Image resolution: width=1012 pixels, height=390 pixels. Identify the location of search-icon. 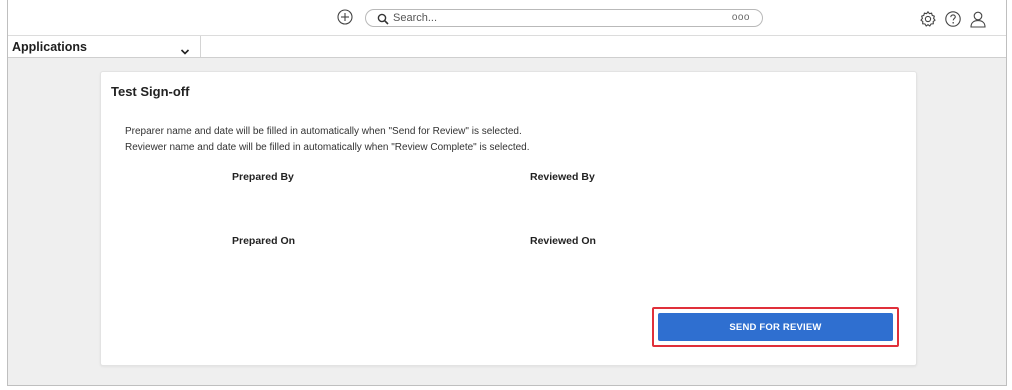
(383, 18).